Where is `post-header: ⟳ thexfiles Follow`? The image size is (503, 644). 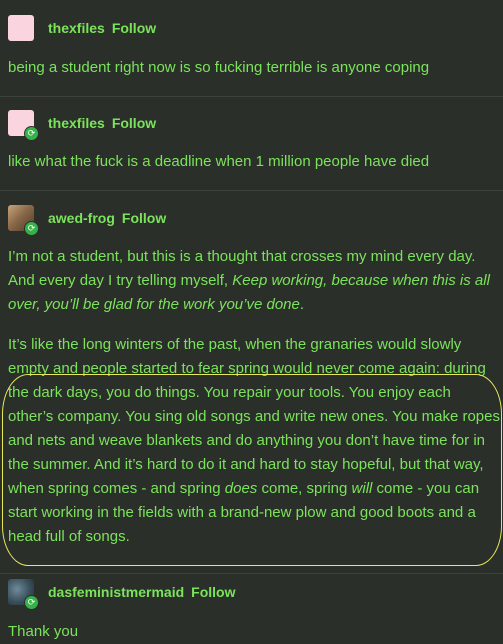
post-header: ⟳ thexfiles Follow is located at coordinates (82, 125).